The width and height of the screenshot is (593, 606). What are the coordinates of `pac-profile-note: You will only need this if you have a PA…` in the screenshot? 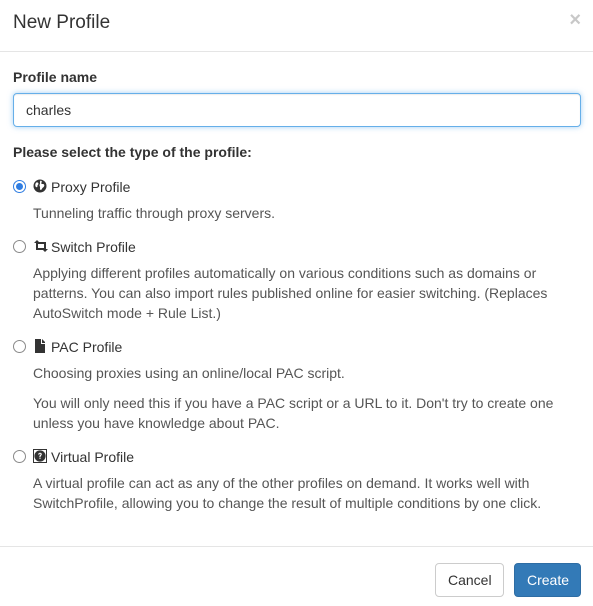 It's located at (293, 413).